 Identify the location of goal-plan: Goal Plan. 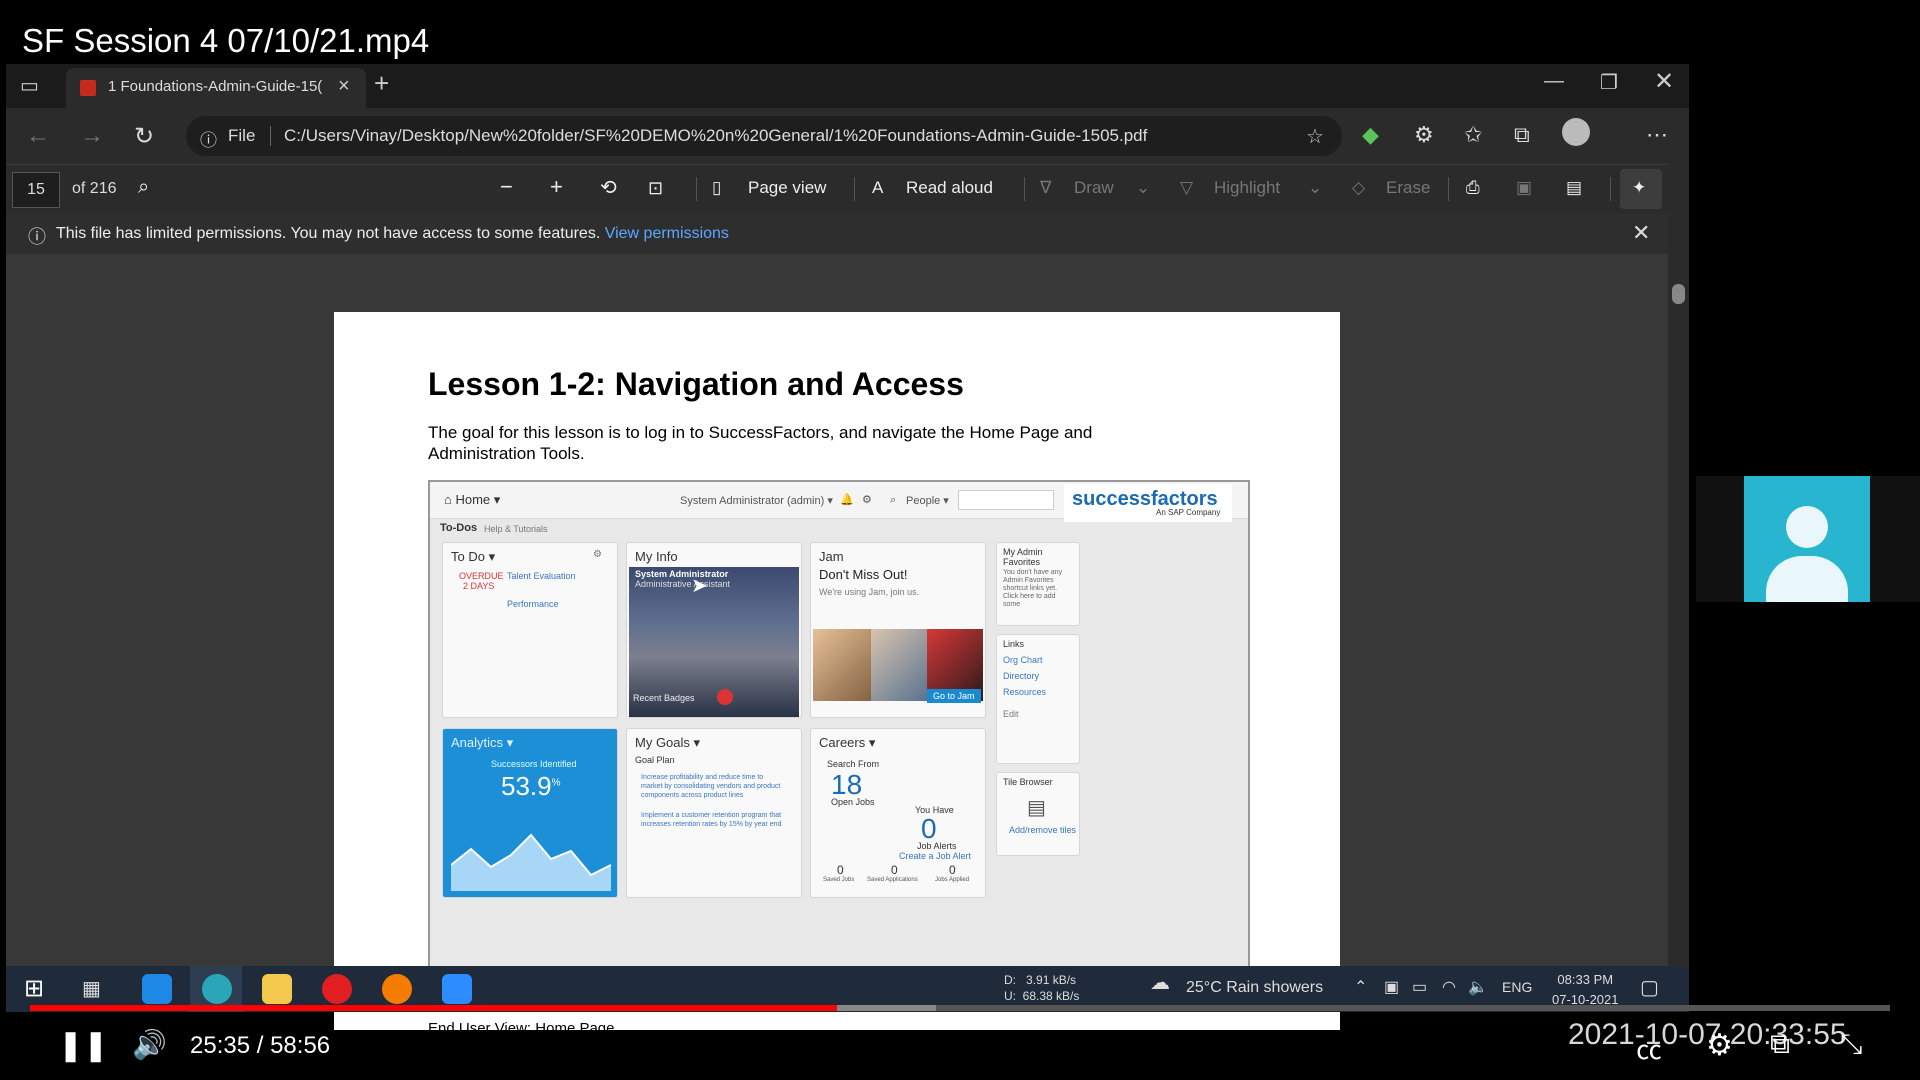
(655, 760).